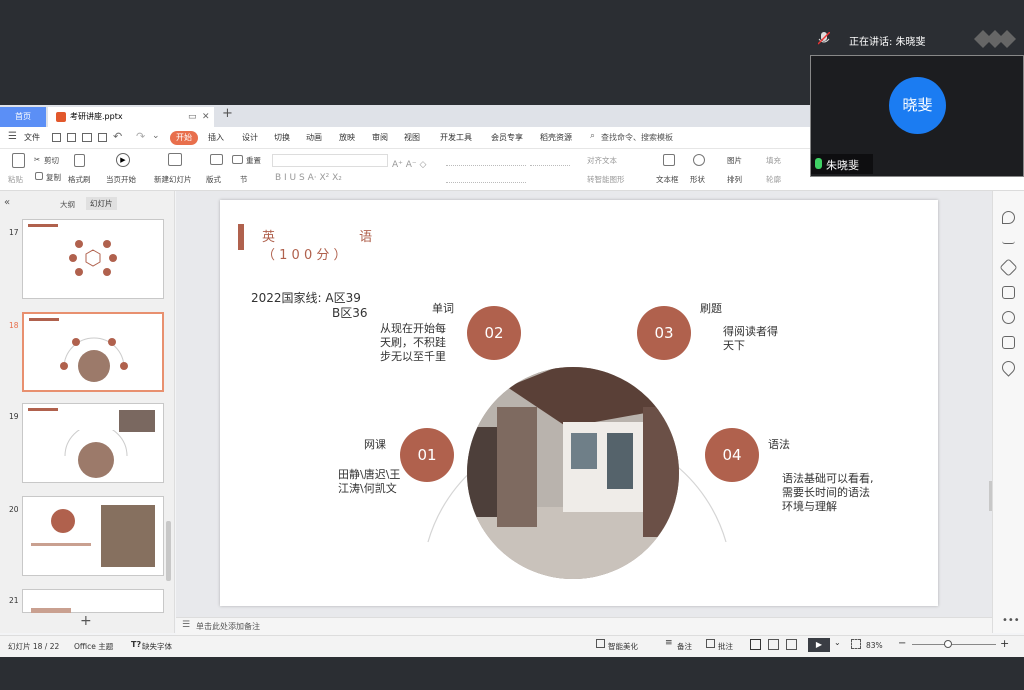 The width and height of the screenshot is (1024, 690). I want to click on format-painter-icon, so click(79, 160).